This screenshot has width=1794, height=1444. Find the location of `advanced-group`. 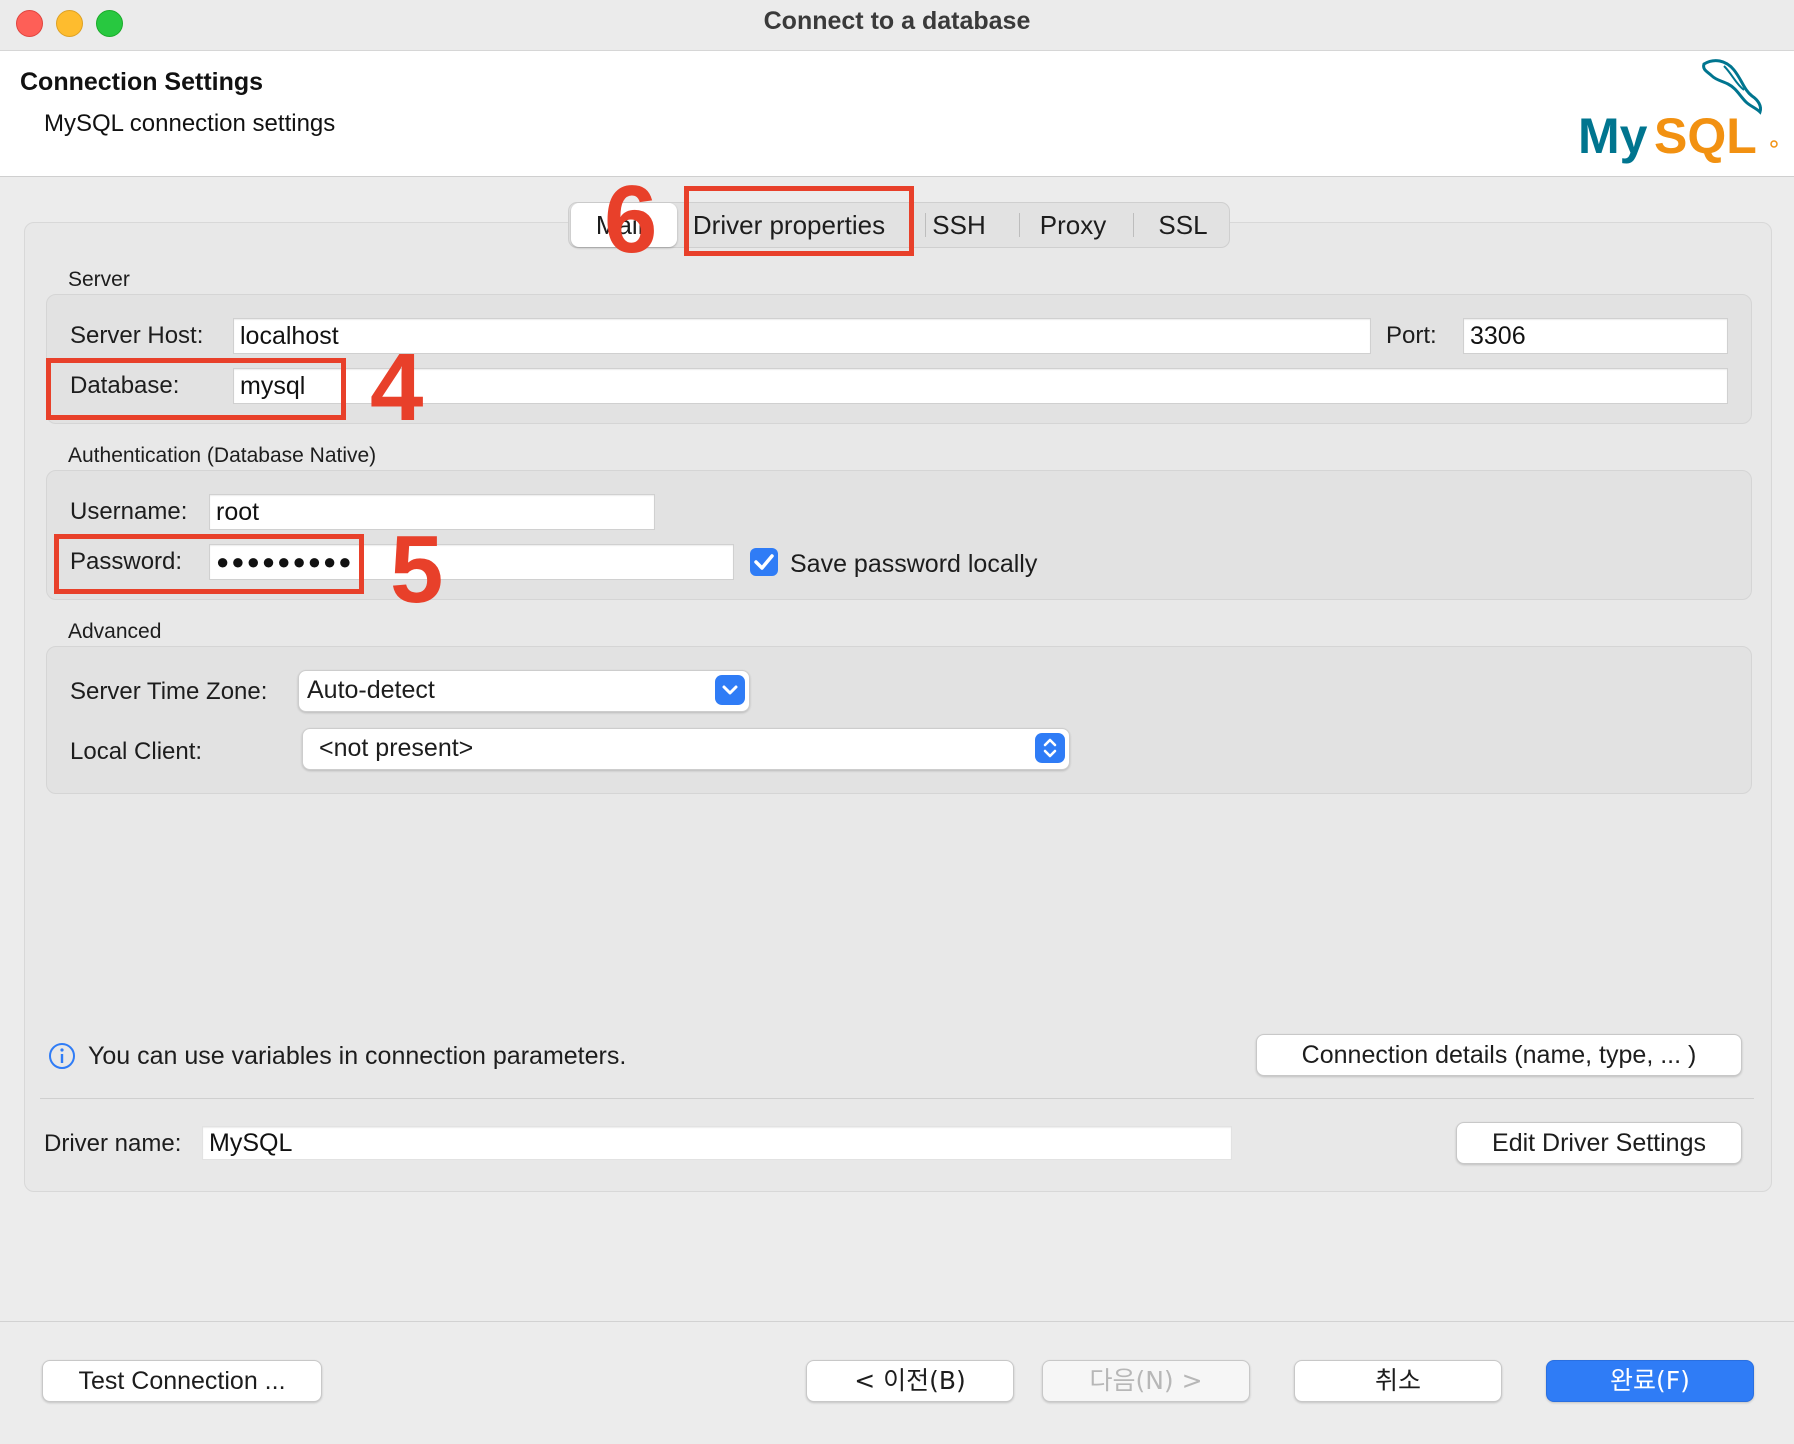

advanced-group is located at coordinates (899, 720).